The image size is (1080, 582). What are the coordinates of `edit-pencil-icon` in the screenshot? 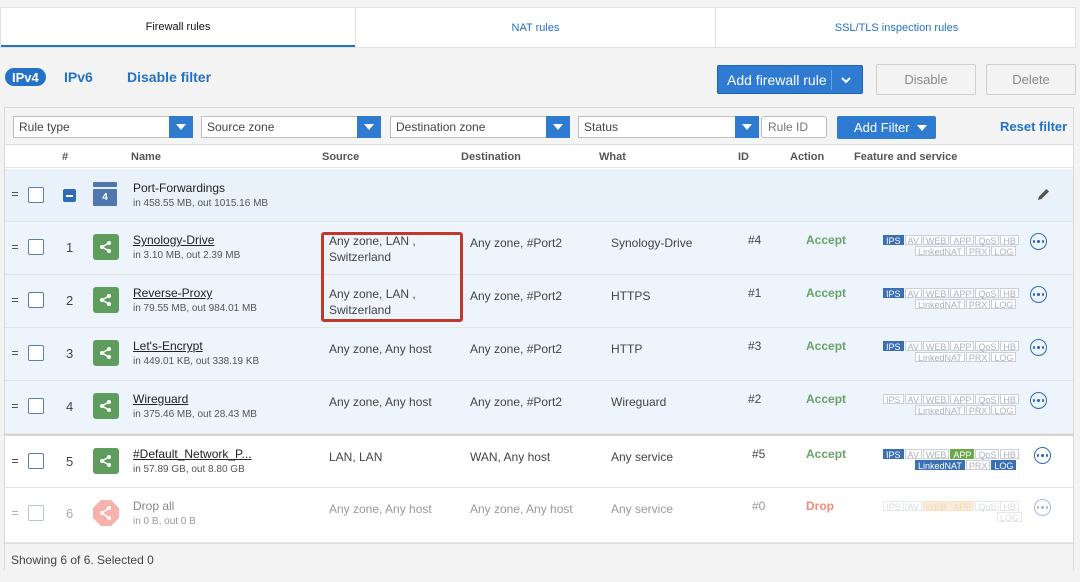 It's located at (1043, 194).